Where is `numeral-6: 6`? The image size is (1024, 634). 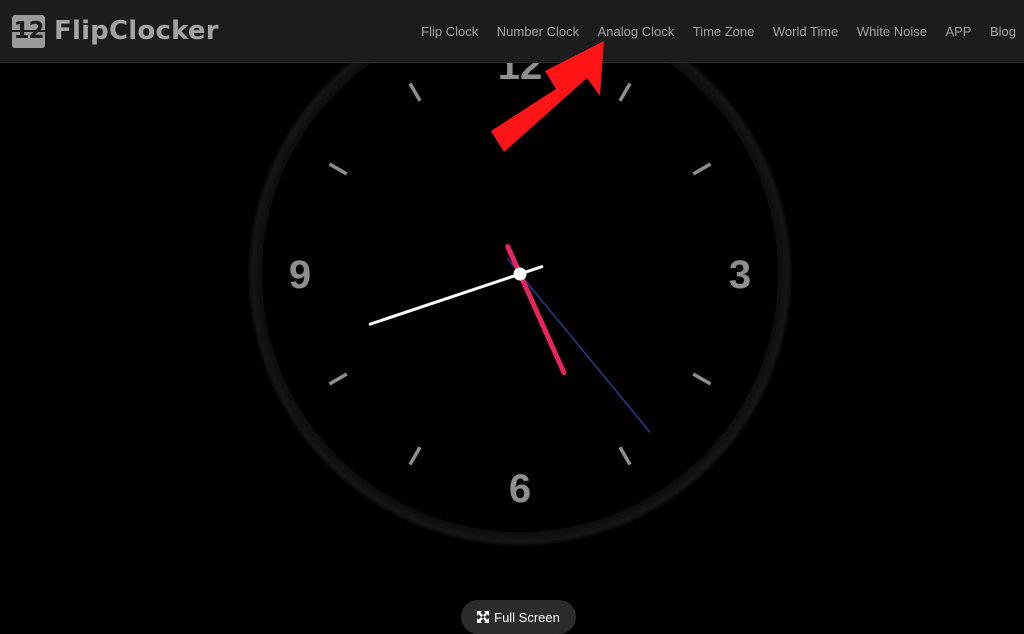
numeral-6: 6 is located at coordinates (520, 489).